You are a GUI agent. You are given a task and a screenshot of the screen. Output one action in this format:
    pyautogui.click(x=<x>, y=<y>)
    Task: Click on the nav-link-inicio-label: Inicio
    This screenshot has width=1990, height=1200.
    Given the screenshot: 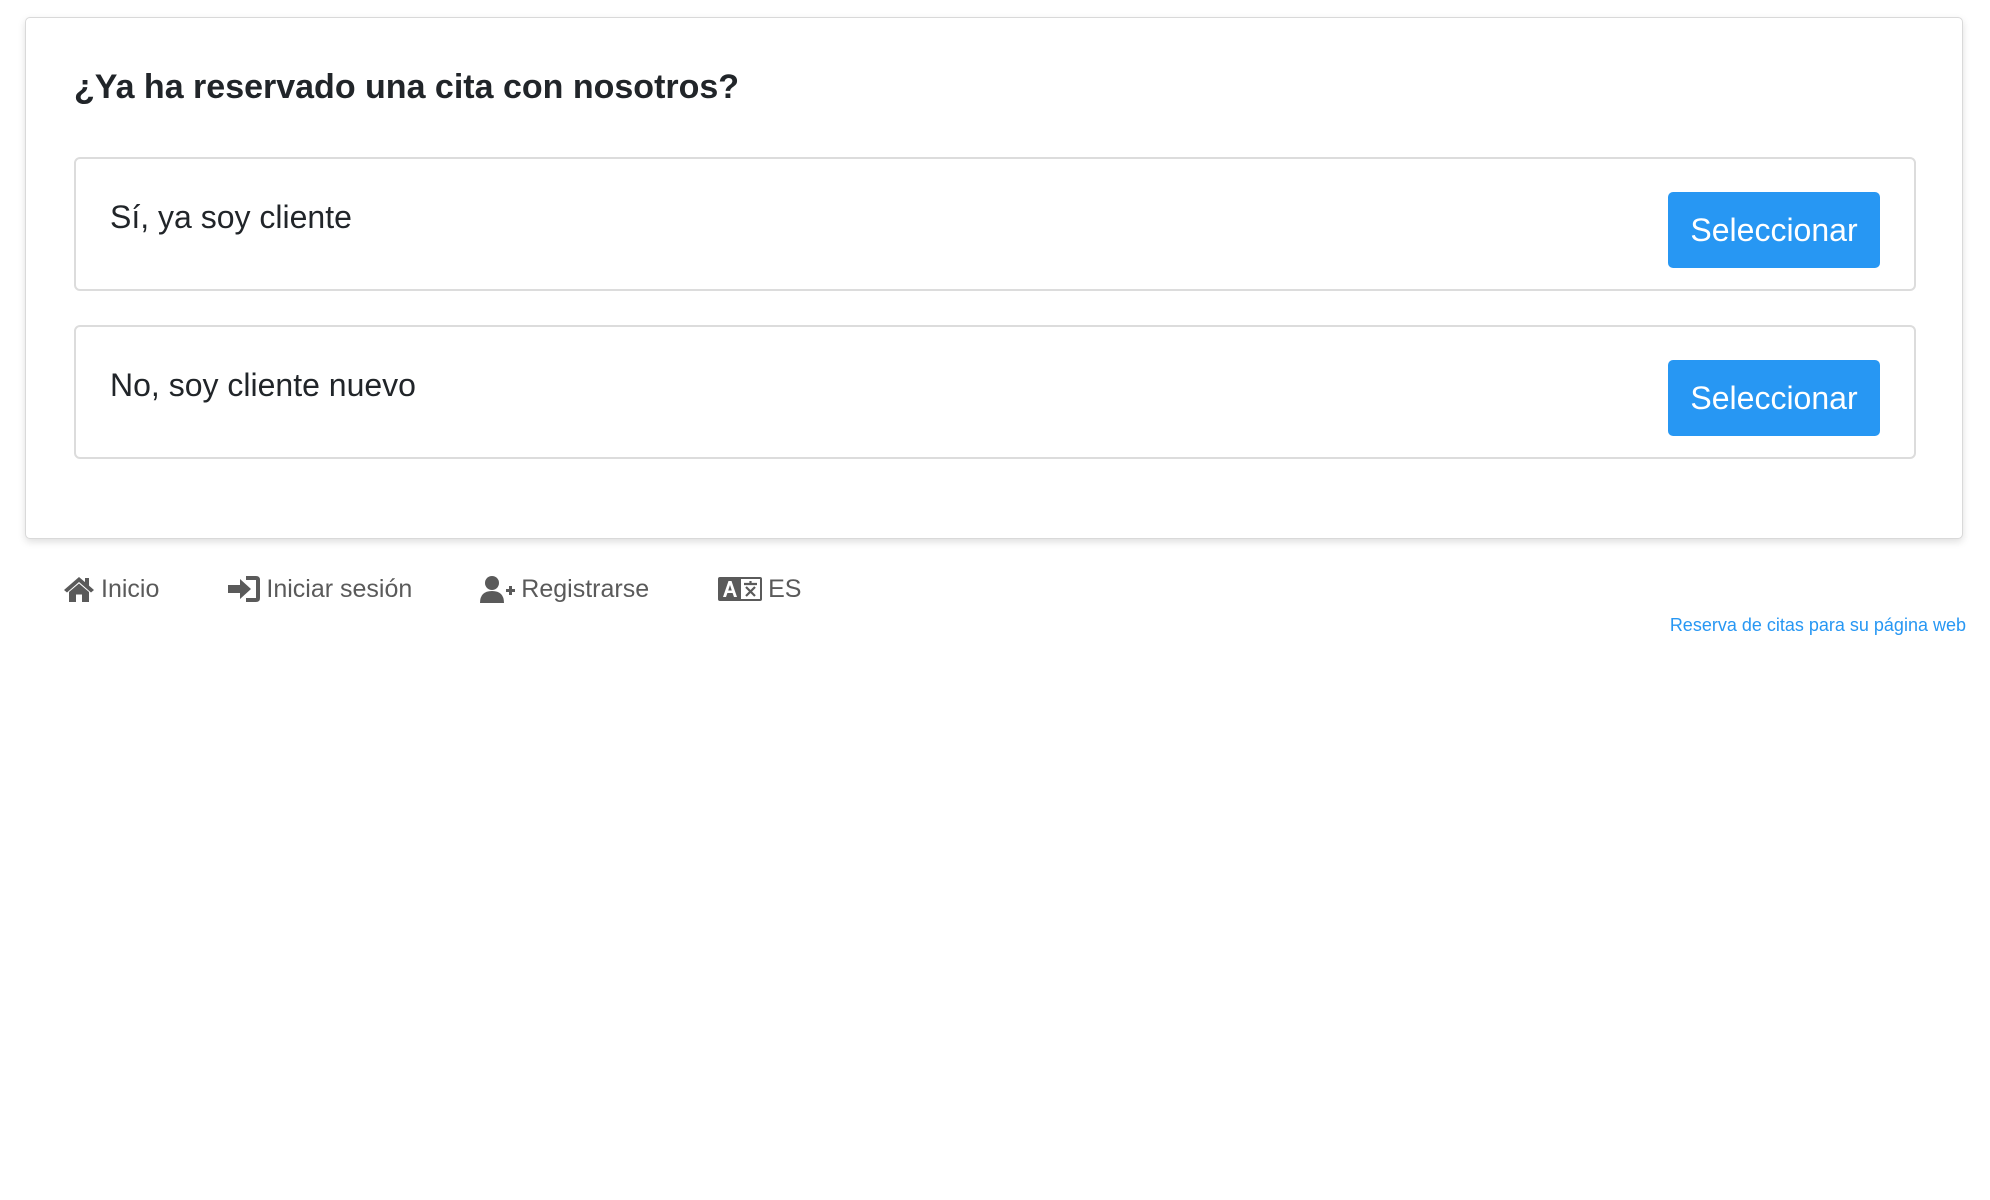 What is the action you would take?
    pyautogui.click(x=130, y=588)
    